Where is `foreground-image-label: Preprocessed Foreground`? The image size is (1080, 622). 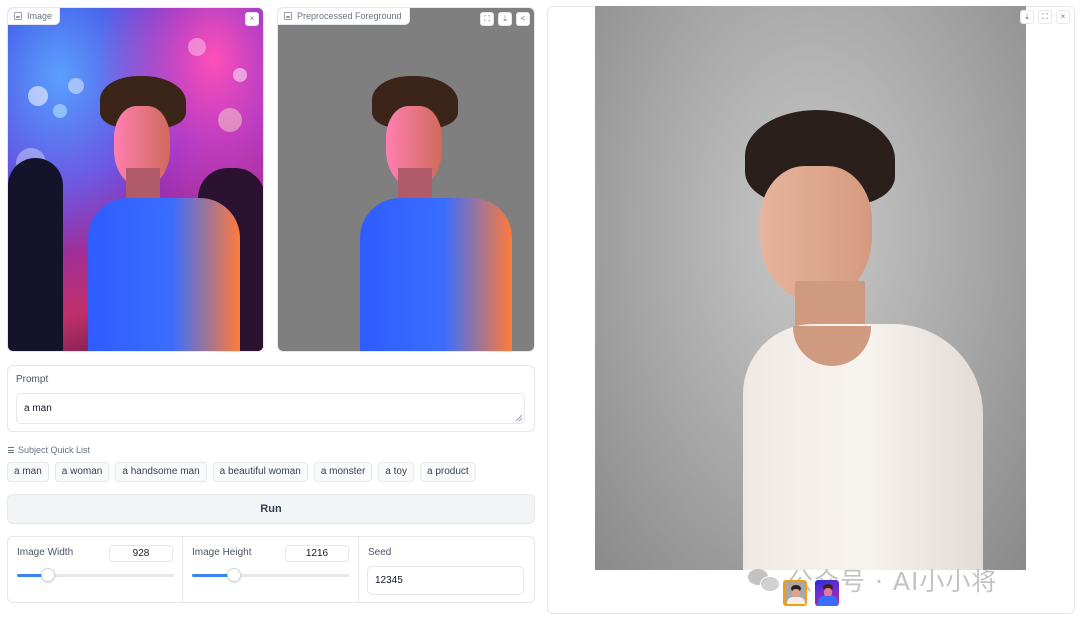 foreground-image-label: Preprocessed Foreground is located at coordinates (344, 16).